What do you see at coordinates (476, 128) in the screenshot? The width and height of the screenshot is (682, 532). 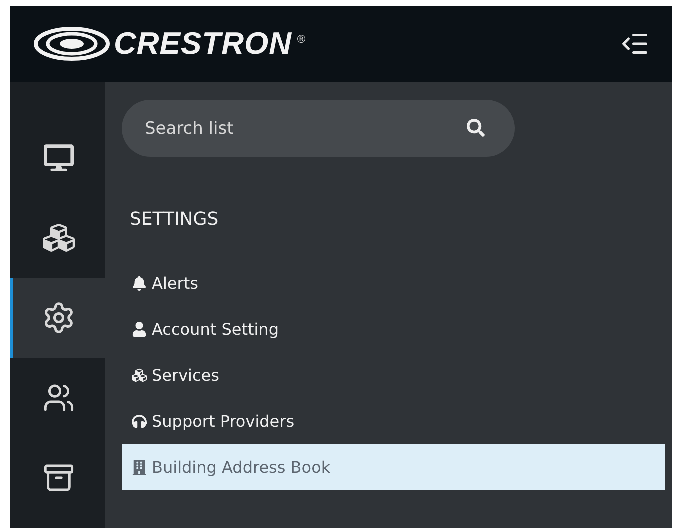 I see `search-icon` at bounding box center [476, 128].